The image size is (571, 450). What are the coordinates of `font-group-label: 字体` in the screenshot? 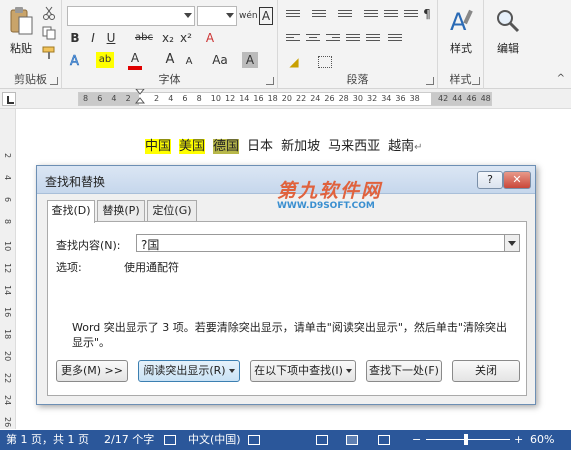 It's located at (169, 79).